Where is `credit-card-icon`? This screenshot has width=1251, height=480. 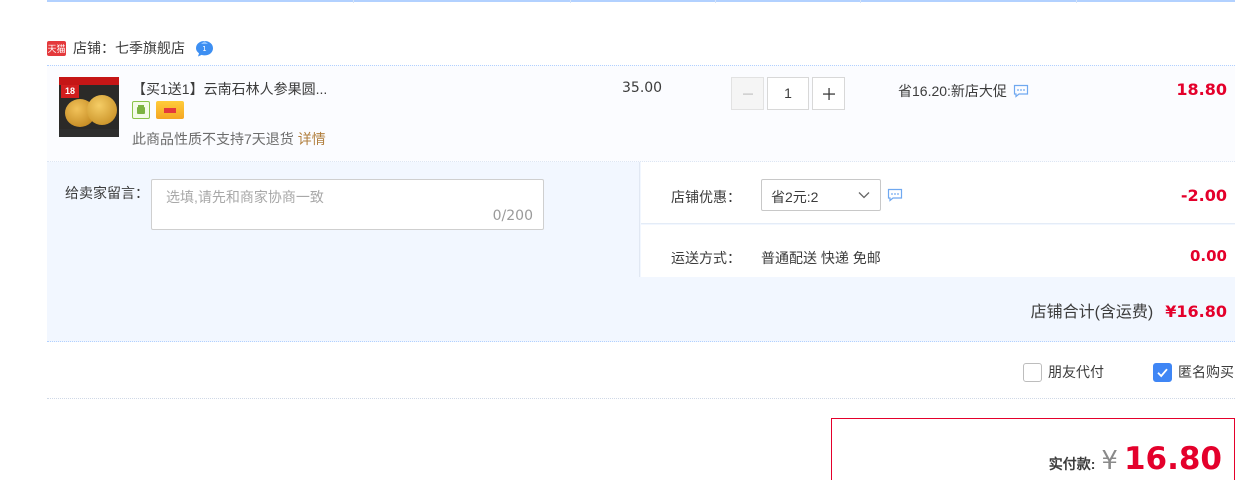 credit-card-icon is located at coordinates (170, 110).